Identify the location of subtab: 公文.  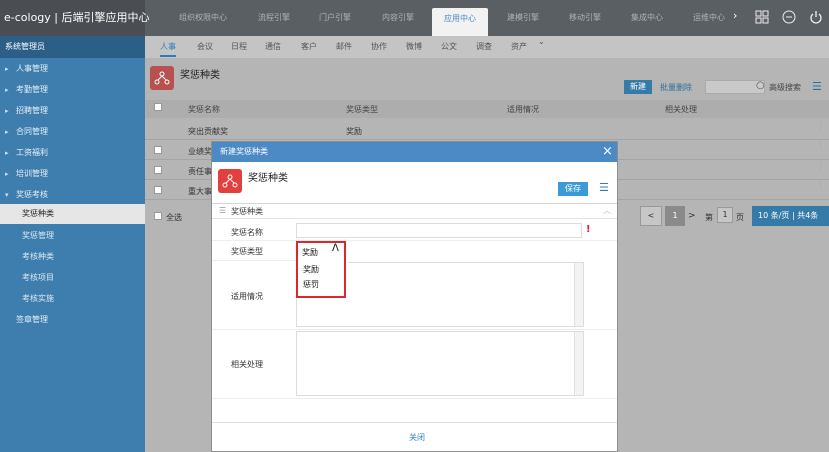
(449, 46).